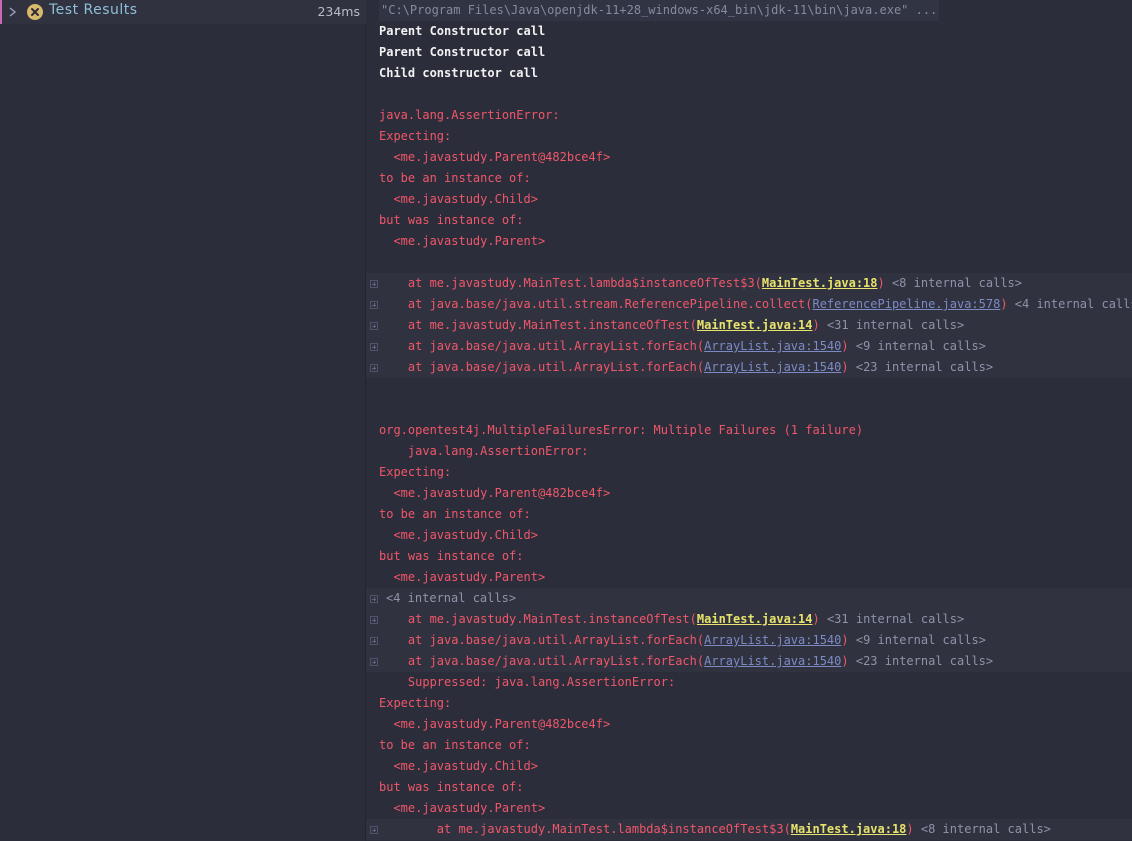 The height and width of the screenshot is (841, 1132). I want to click on stdout-line: Parent Constructor call, so click(749, 52).